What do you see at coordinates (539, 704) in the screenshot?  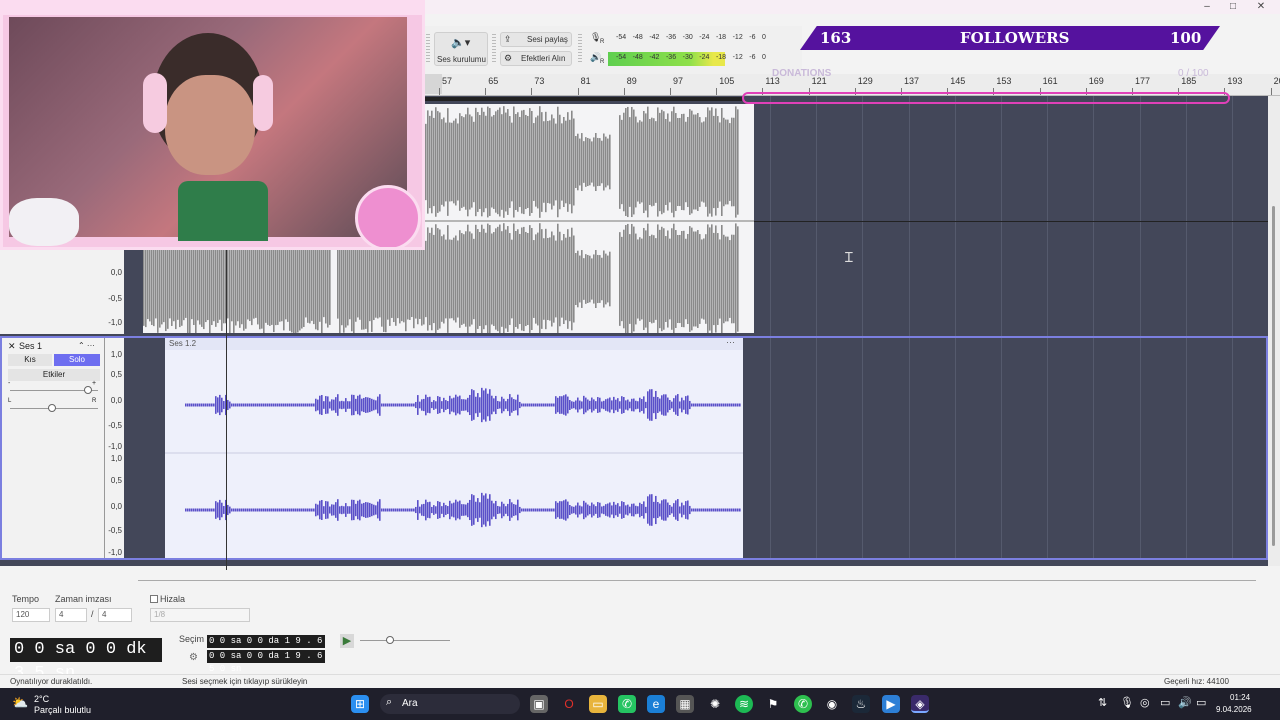 I see `task-view-icon: ▣` at bounding box center [539, 704].